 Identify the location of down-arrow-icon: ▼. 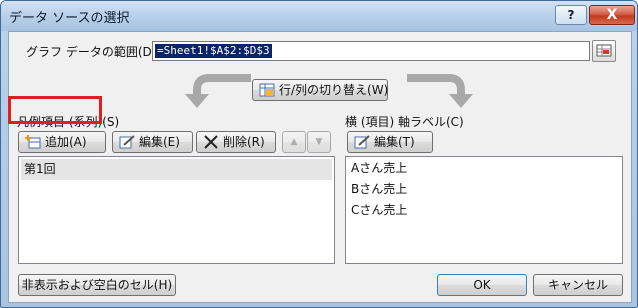
(319, 142).